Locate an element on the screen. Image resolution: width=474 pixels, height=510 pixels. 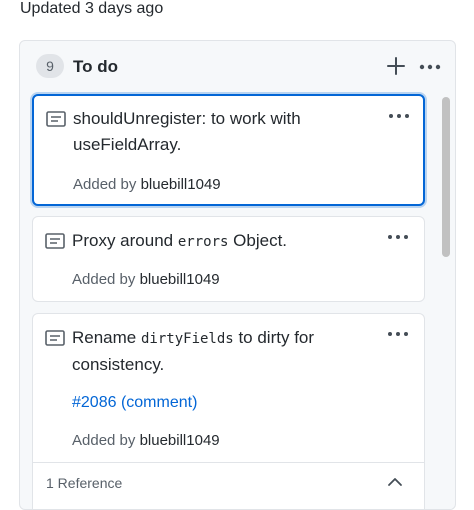
title-text: Rename is located at coordinates (104, 337).